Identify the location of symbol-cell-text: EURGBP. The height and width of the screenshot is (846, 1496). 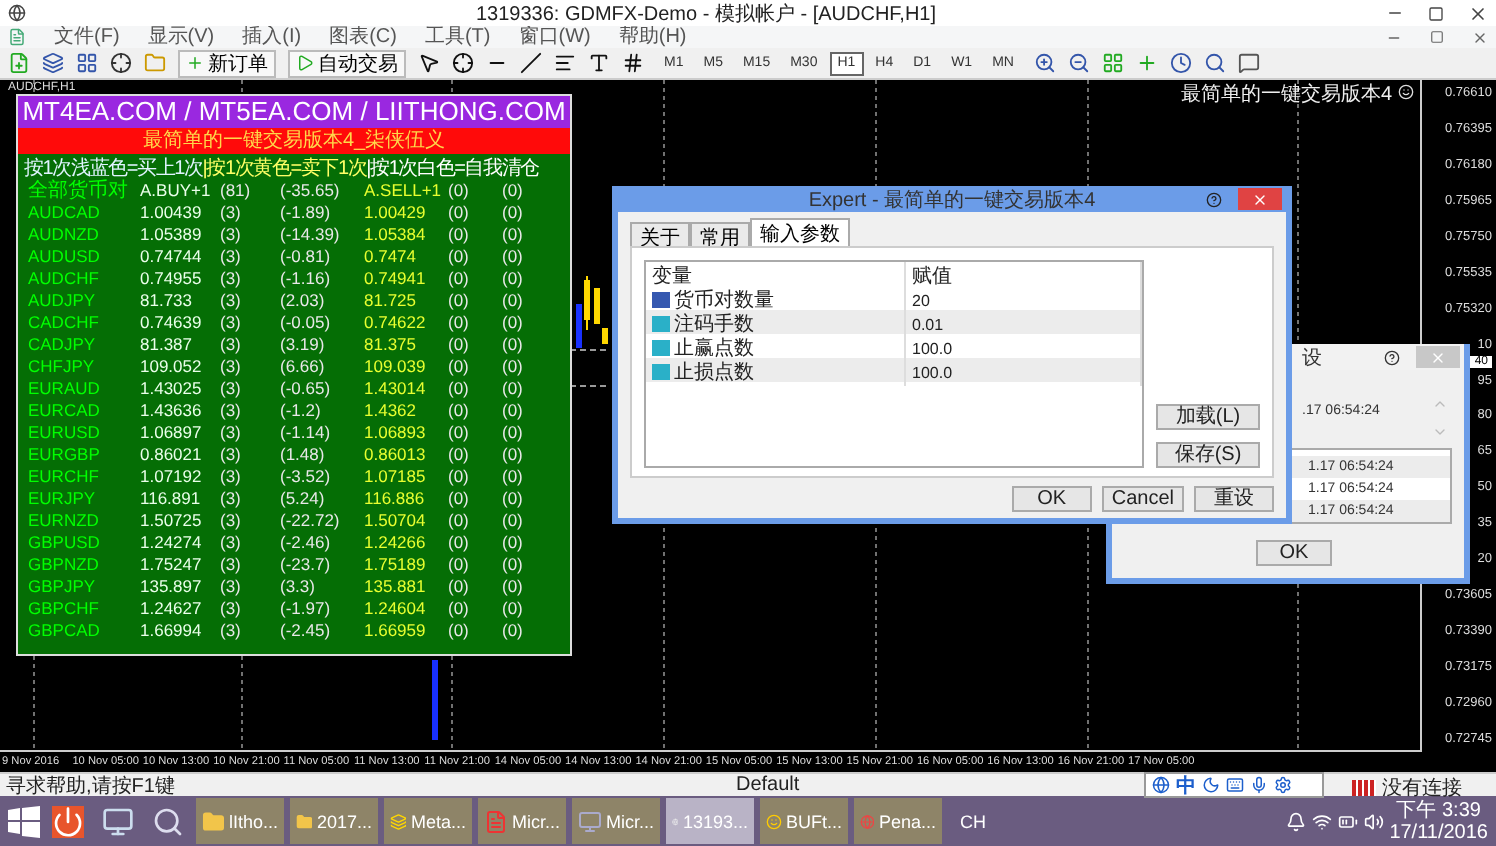
(65, 455).